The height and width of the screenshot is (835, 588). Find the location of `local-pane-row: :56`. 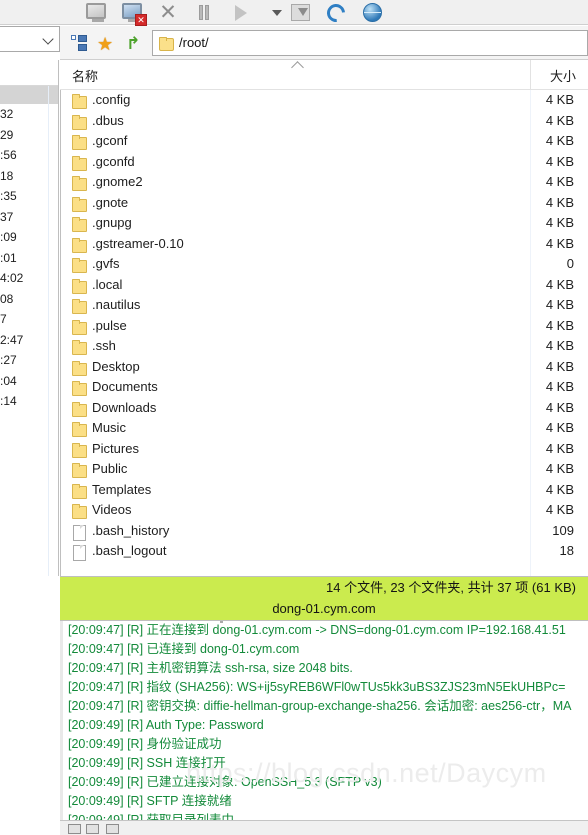

local-pane-row: :56 is located at coordinates (29, 155).